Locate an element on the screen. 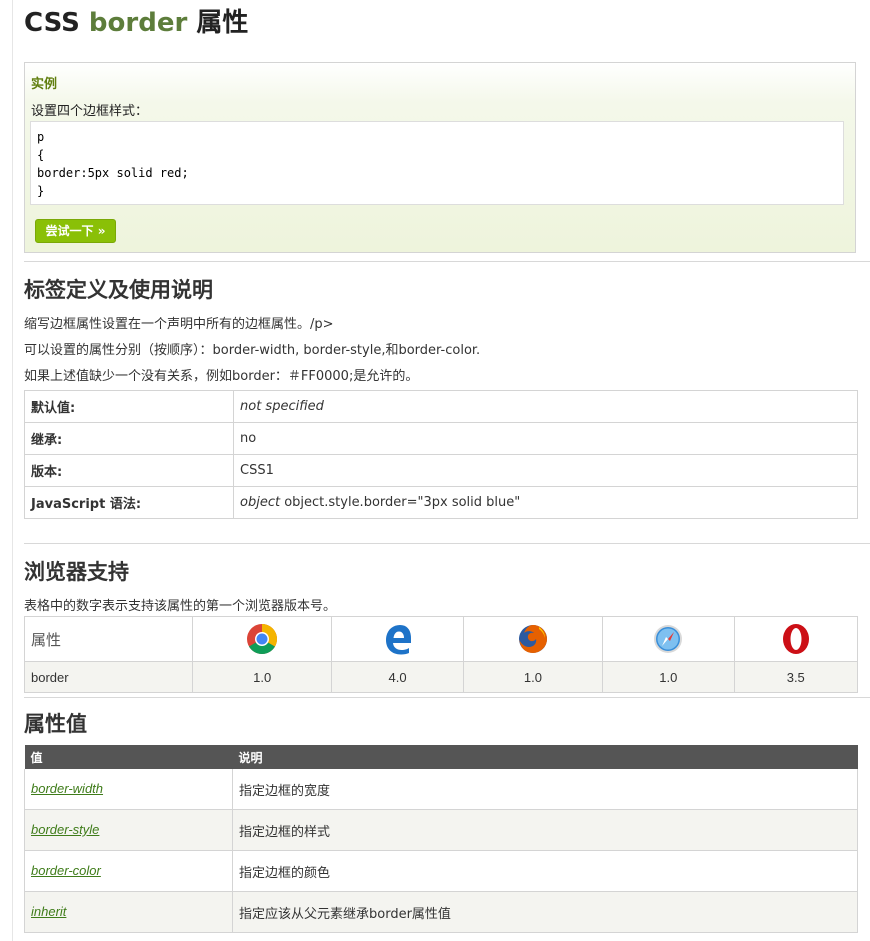 Image resolution: width=870 pixels, height=941 pixels. try-it-button: 尝试一下 » is located at coordinates (75, 231).